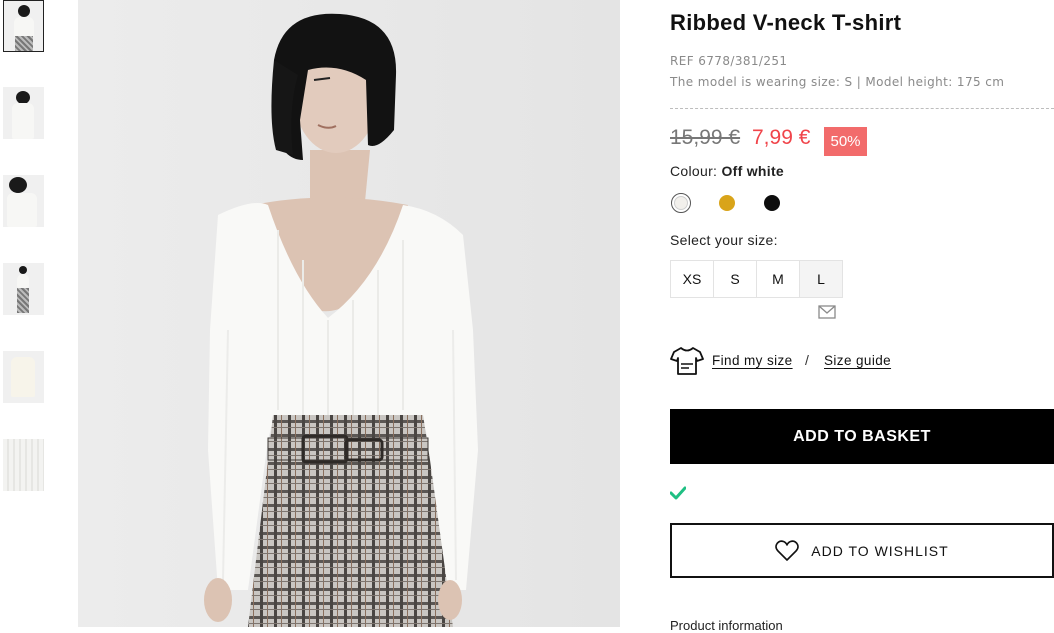 This screenshot has width=1054, height=633. Describe the element at coordinates (694, 171) in the screenshot. I see `colour-label-text: Colour:` at that location.